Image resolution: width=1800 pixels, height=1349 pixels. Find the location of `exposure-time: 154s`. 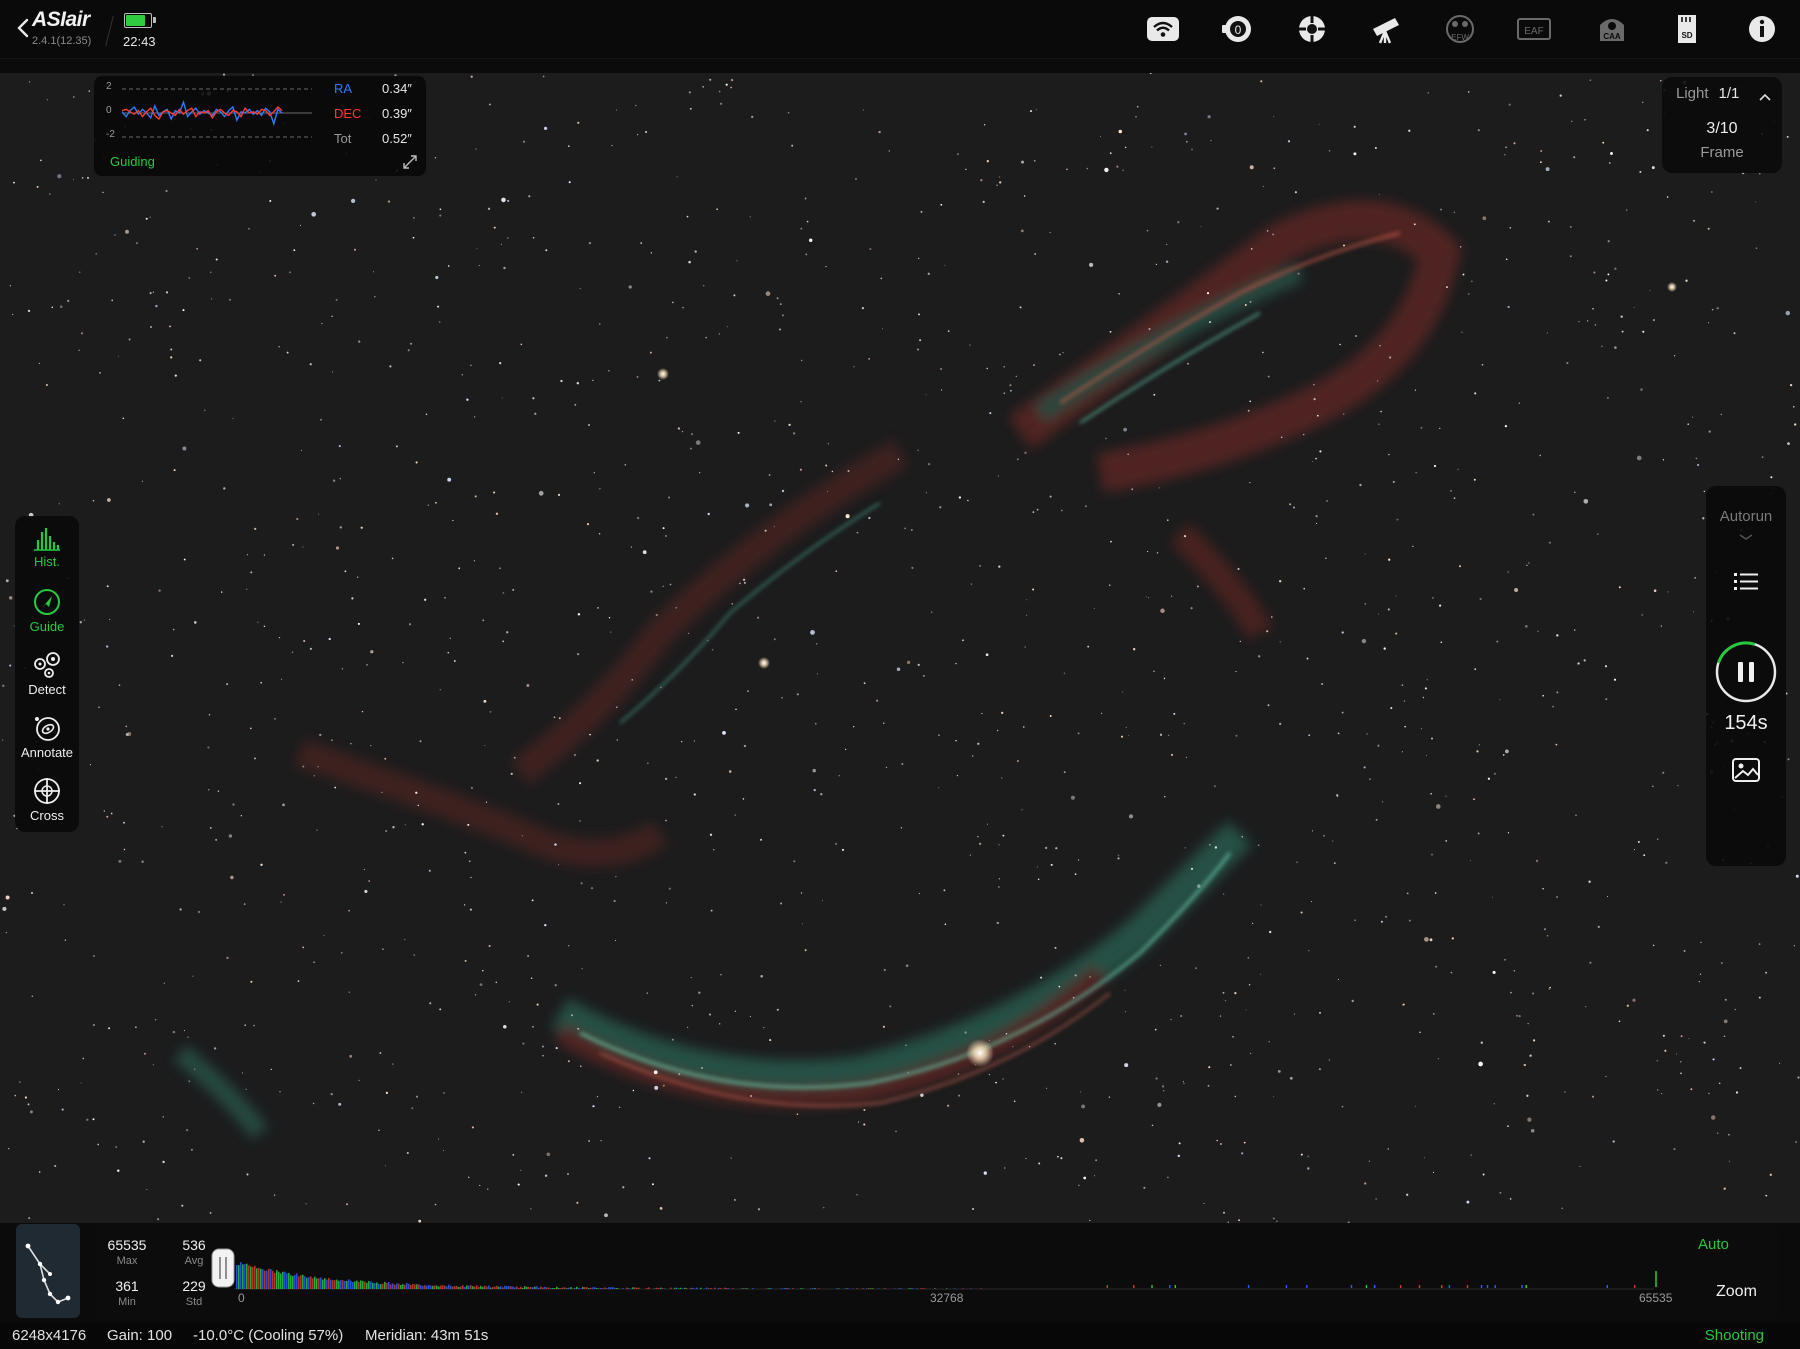

exposure-time: 154s is located at coordinates (1746, 723).